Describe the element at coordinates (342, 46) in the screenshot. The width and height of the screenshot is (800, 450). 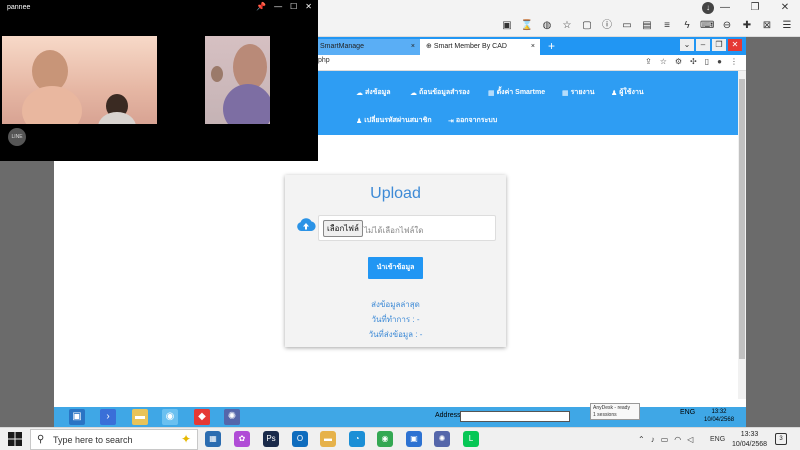
I see `tab-label: SmartManage` at that location.